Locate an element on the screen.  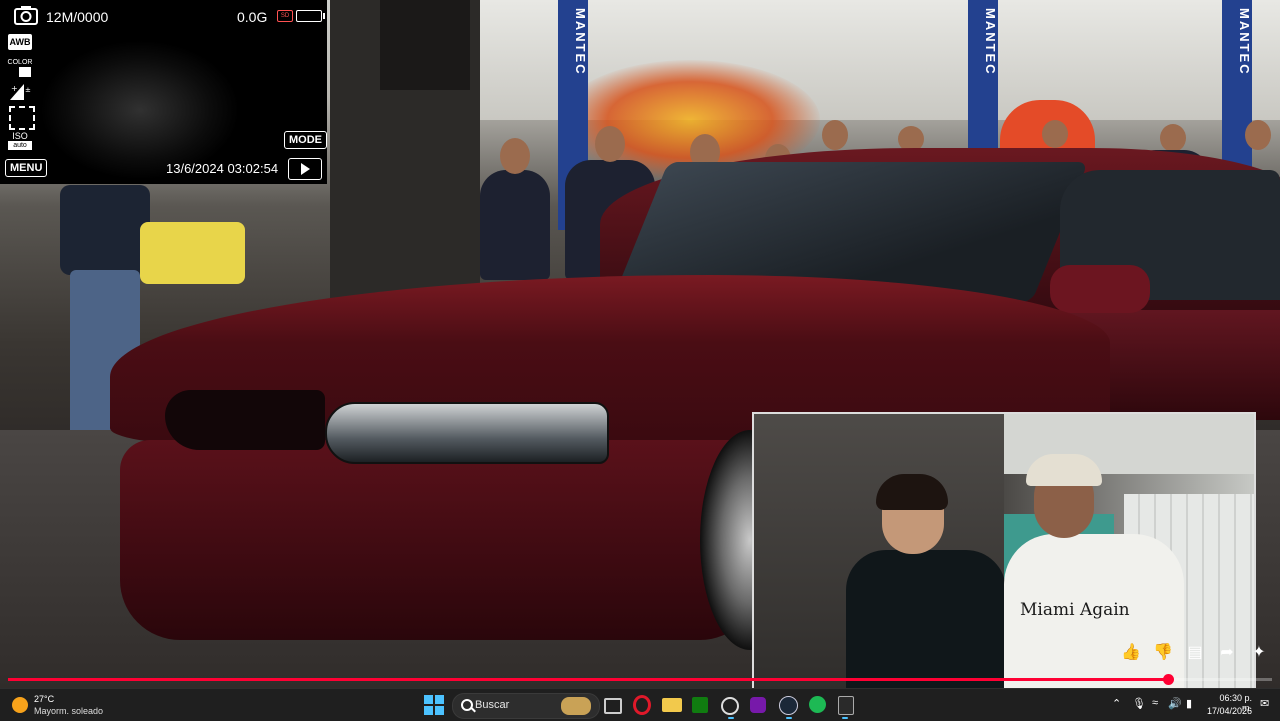
tire-stack is located at coordinates (425, 45).